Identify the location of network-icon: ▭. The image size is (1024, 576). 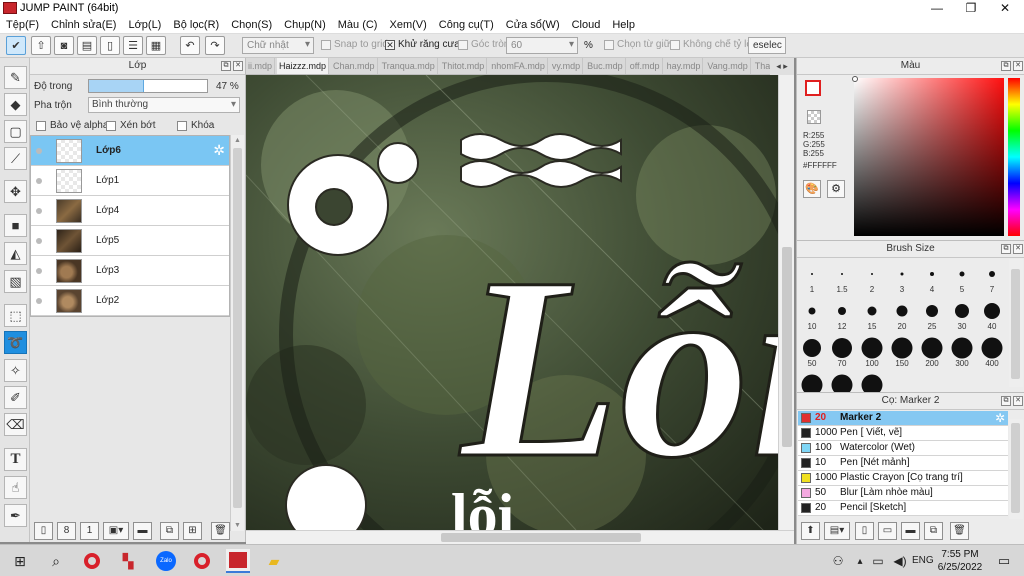
(878, 561).